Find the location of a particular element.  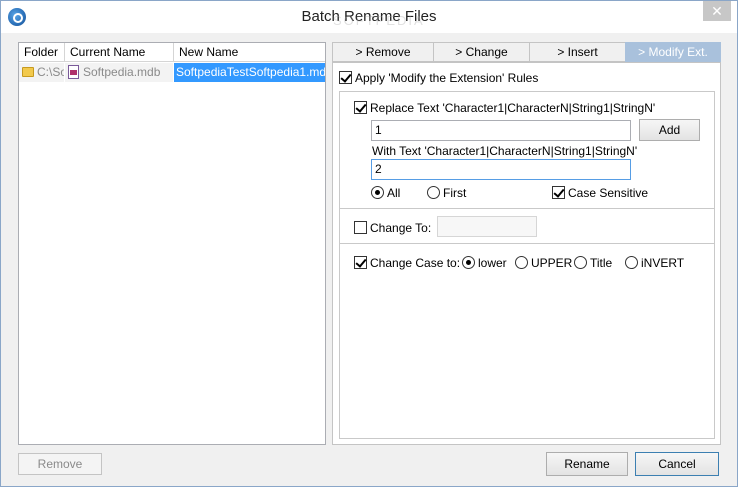

upper-label: UPPER is located at coordinates (552, 263).